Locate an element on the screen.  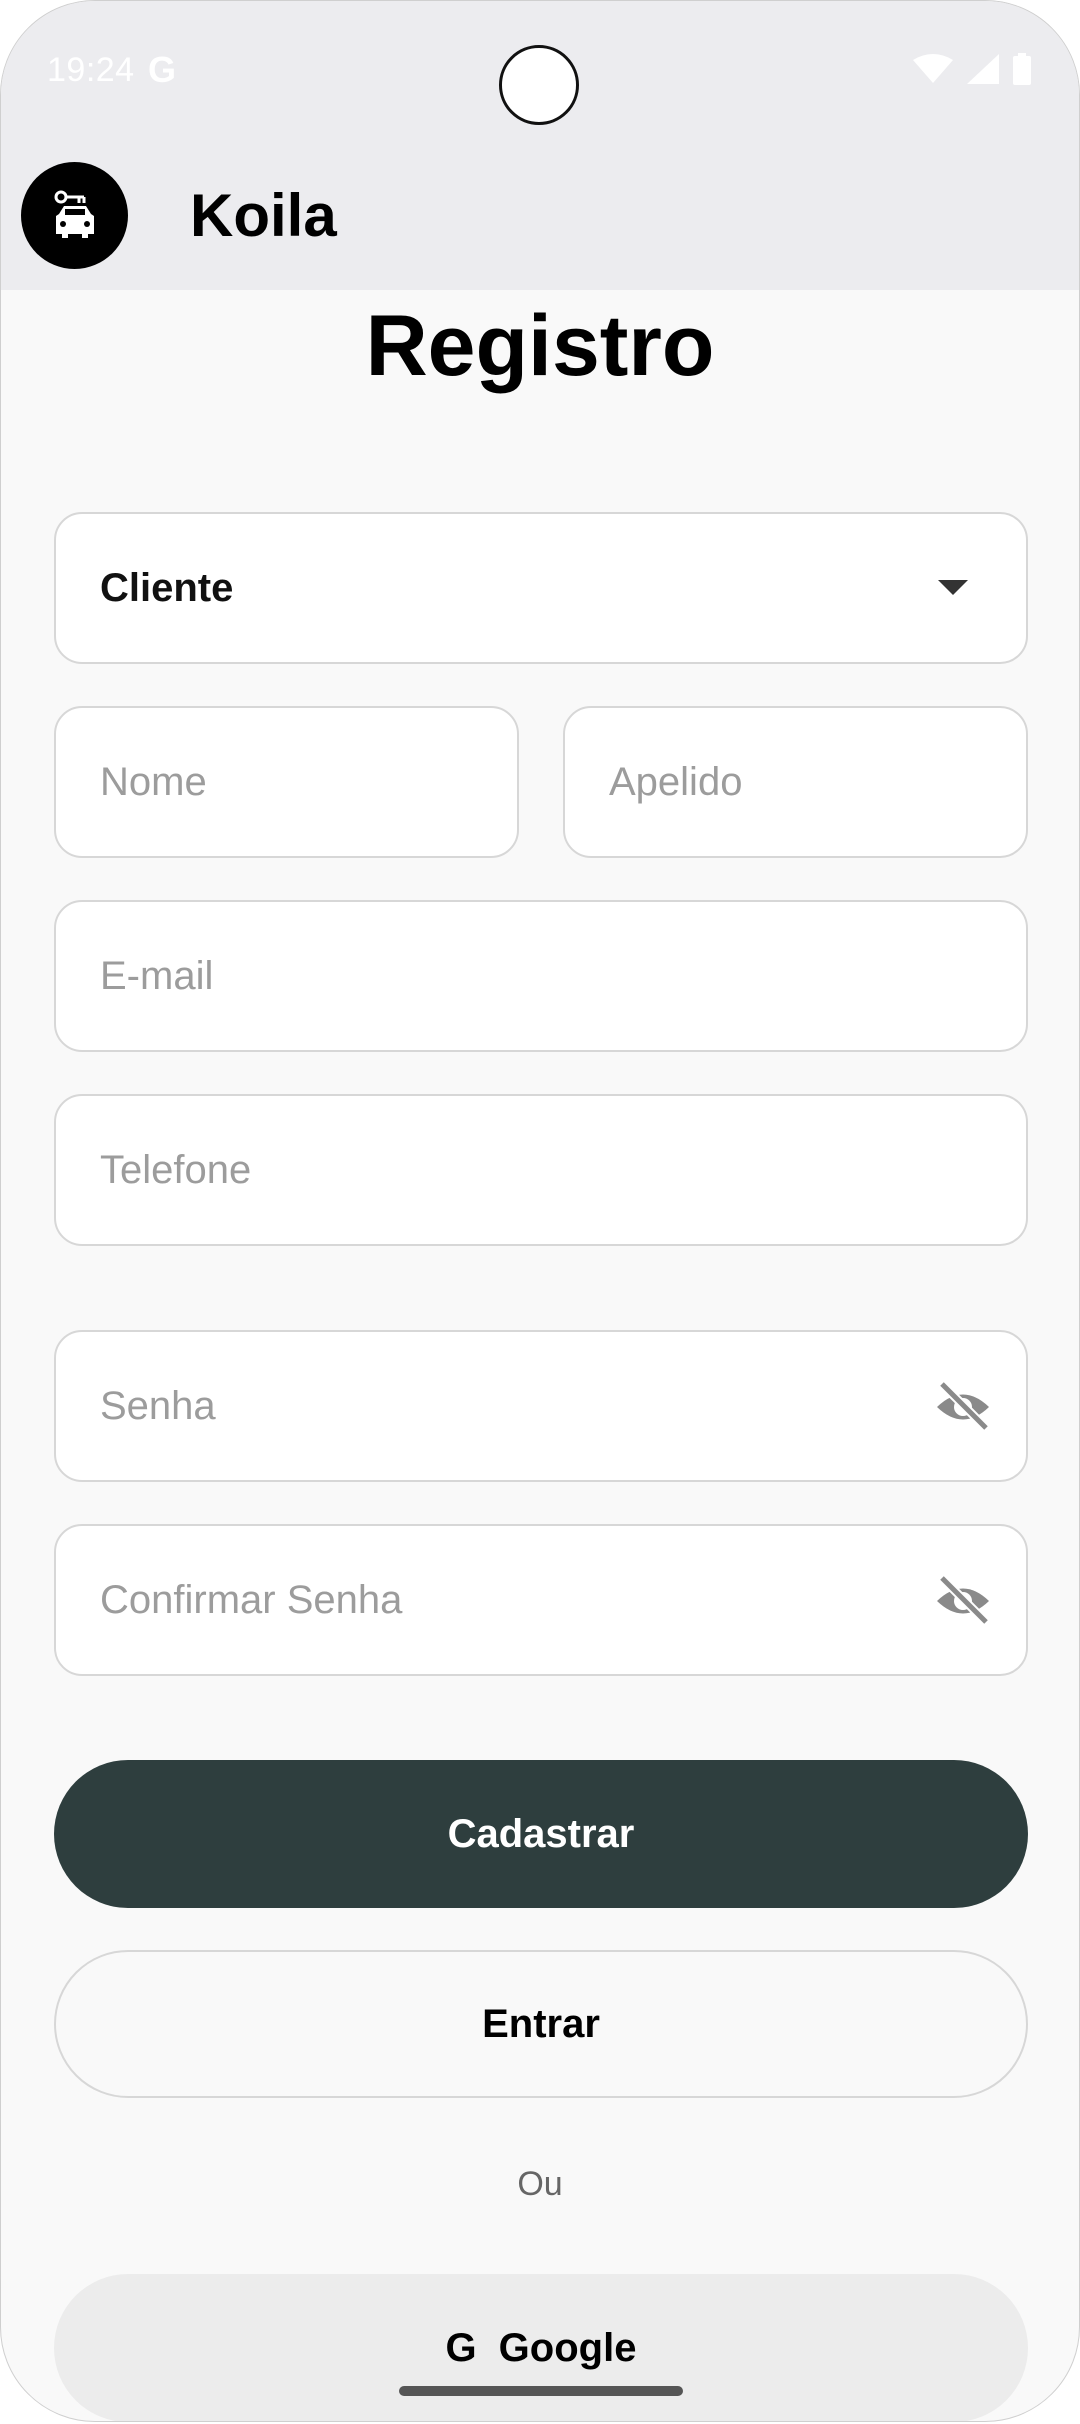
car-logo-icon is located at coordinates (74, 214).